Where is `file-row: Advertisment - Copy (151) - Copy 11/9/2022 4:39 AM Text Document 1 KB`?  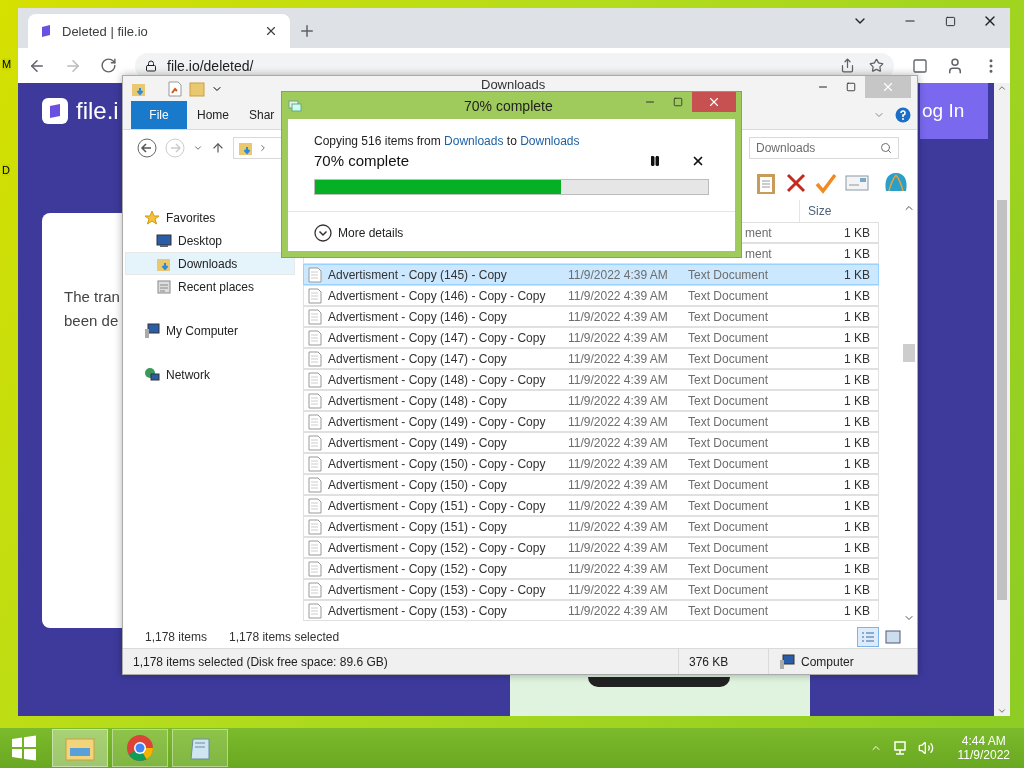 file-row: Advertisment - Copy (151) - Copy 11/9/2022 4:39 AM Text Document 1 KB is located at coordinates (591, 526).